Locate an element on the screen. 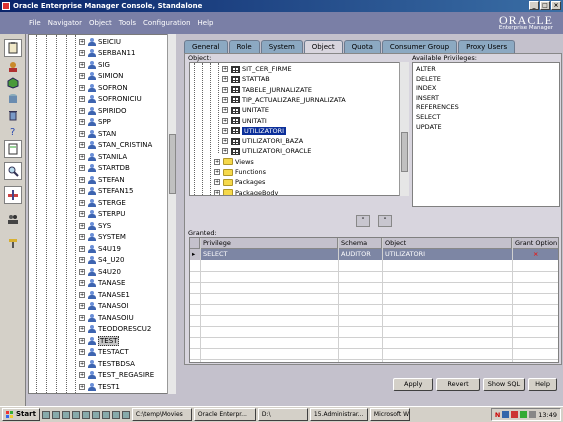  tree-item: + STANILA is located at coordinates (103, 156).